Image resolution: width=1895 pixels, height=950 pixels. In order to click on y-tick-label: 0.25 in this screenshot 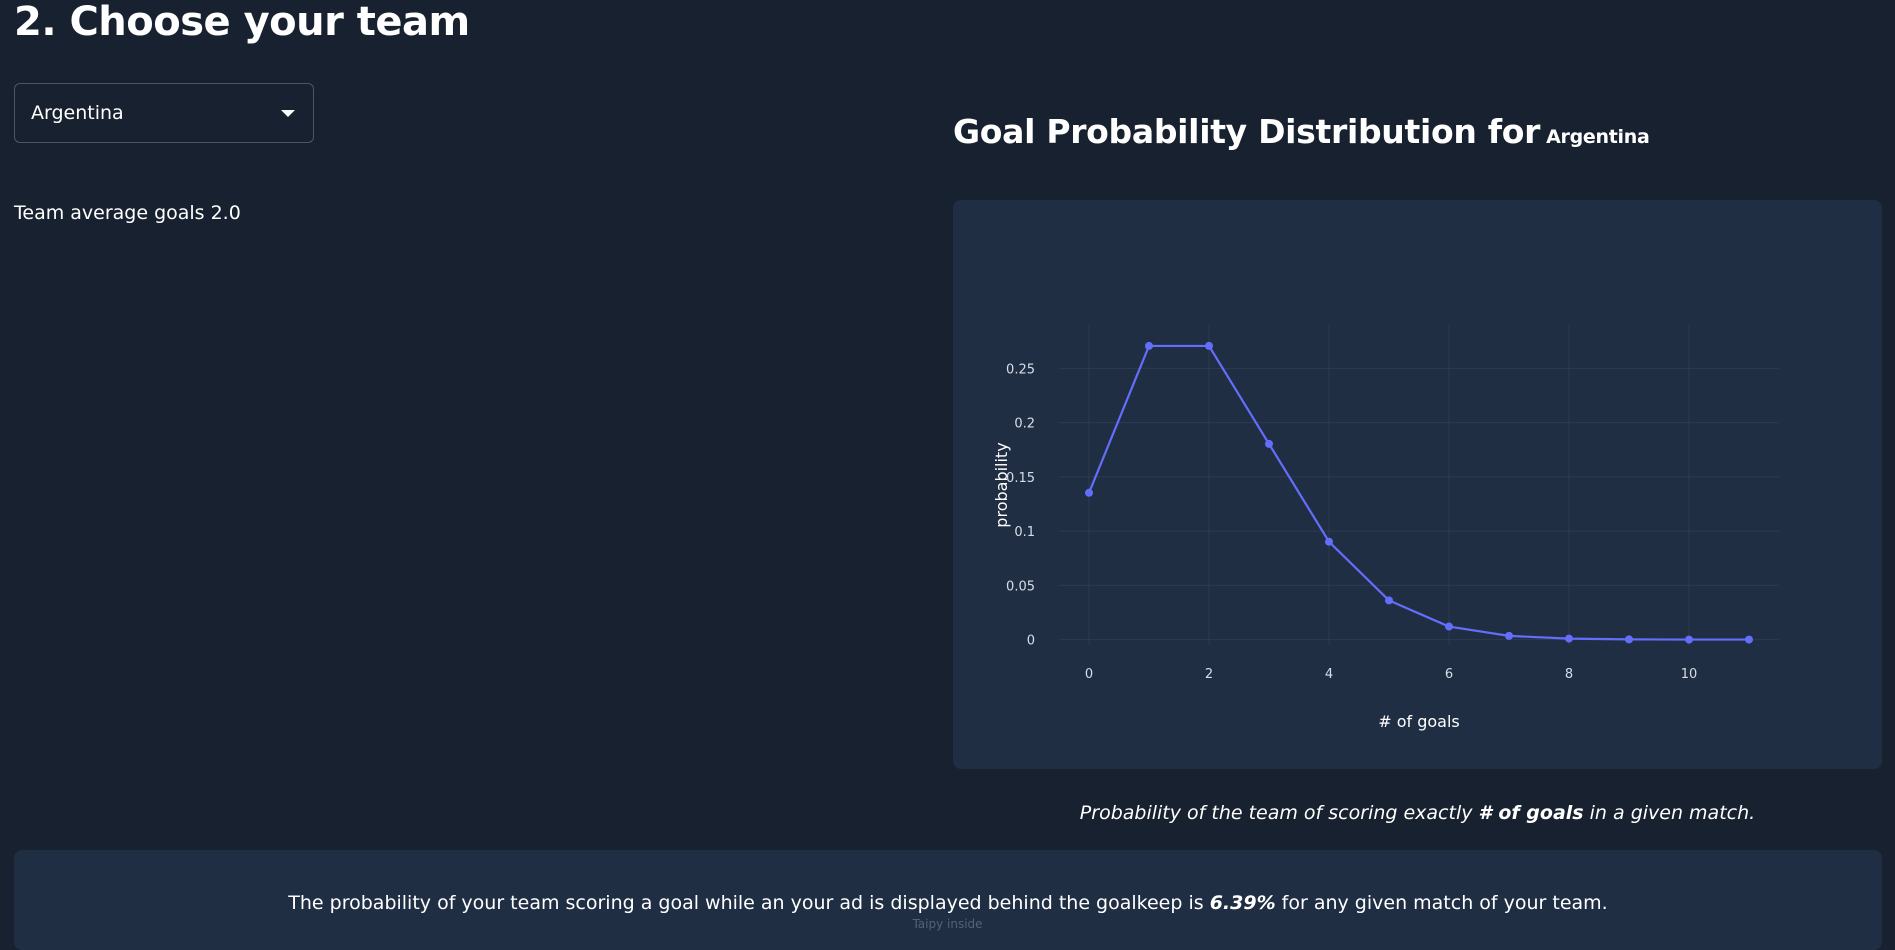, I will do `click(1020, 369)`.